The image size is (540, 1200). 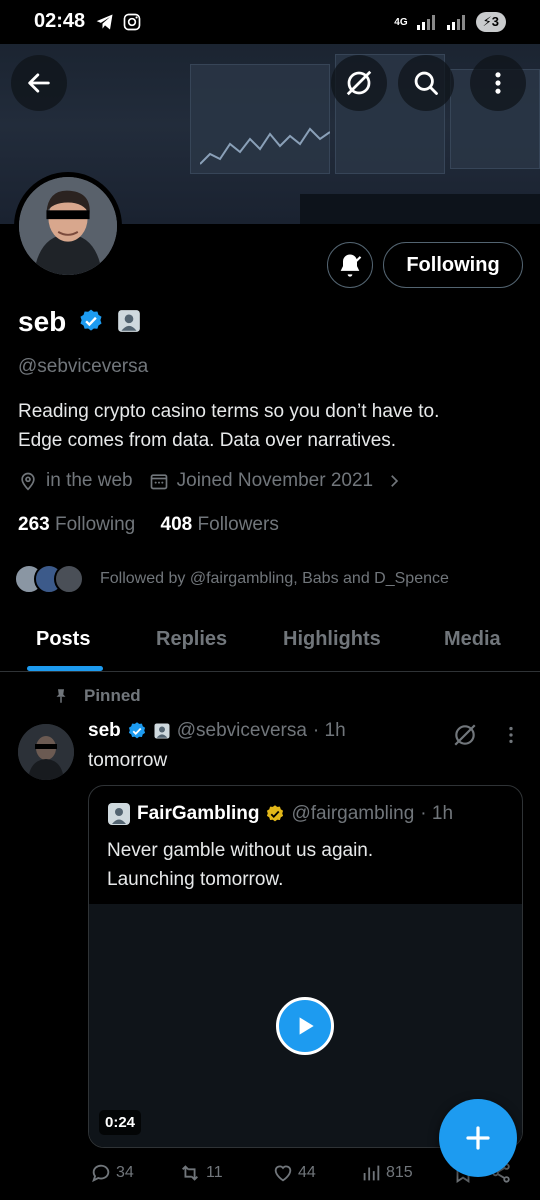 What do you see at coordinates (200, 1173) in the screenshot?
I see `repost-action: 11` at bounding box center [200, 1173].